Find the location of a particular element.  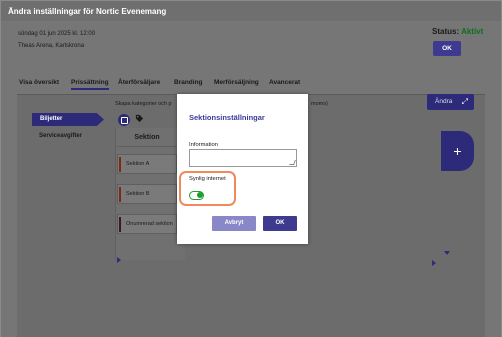

sidebar-item-tickets: Biljetter is located at coordinates (68, 119).